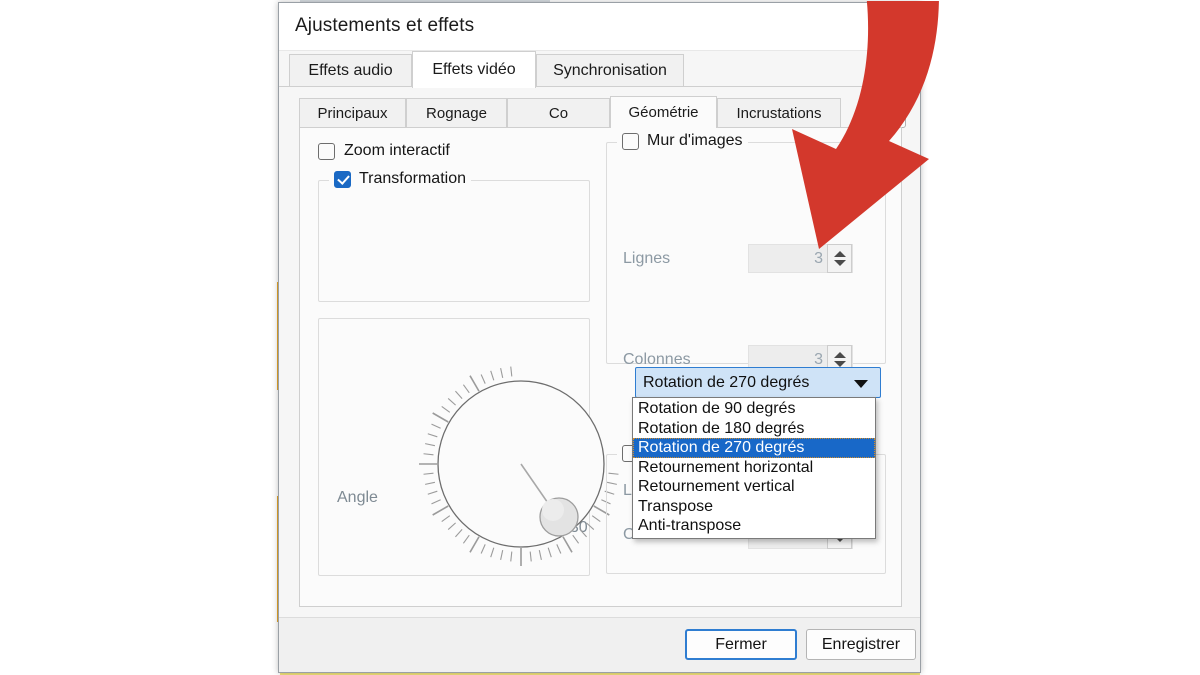  I want to click on fermer-button: Fermer, so click(741, 644).